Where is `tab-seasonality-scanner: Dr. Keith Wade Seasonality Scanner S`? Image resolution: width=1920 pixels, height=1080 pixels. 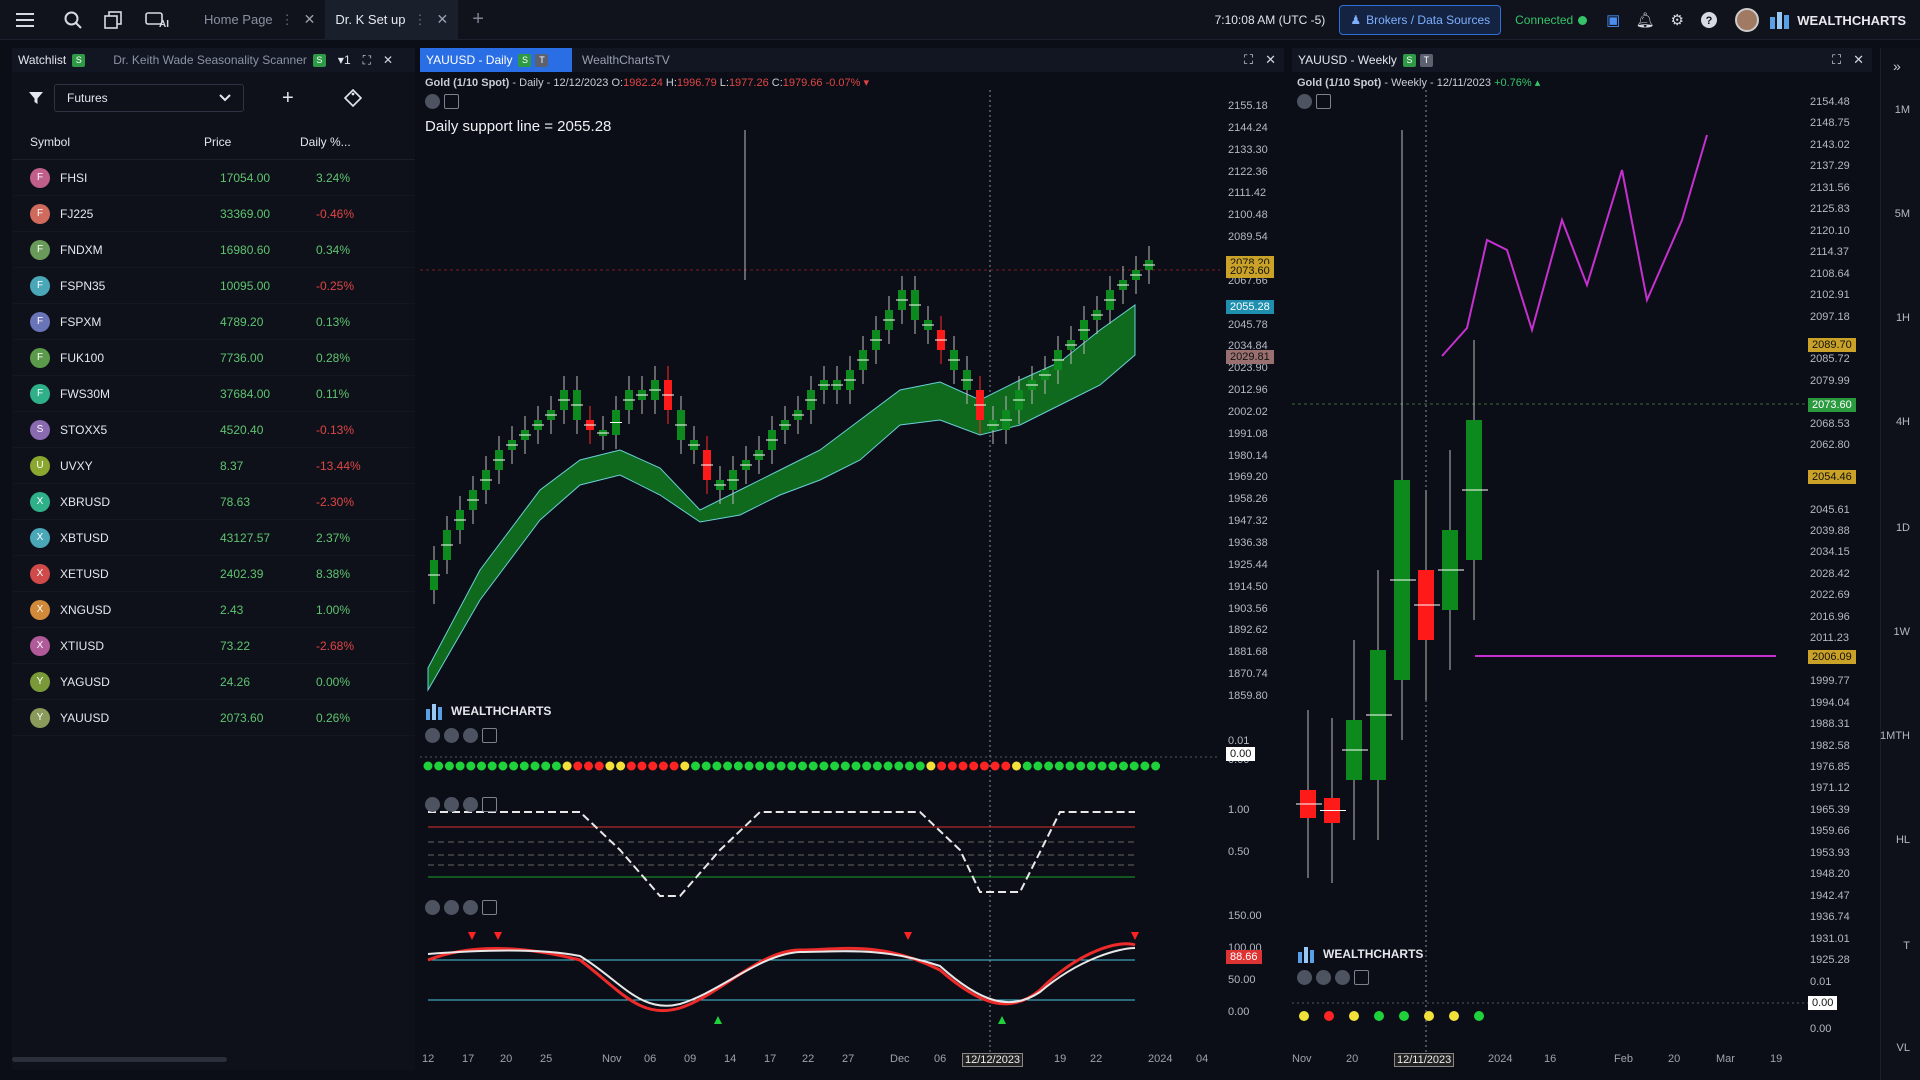 tab-seasonality-scanner: Dr. Keith Wade Seasonality Scanner S is located at coordinates (219, 60).